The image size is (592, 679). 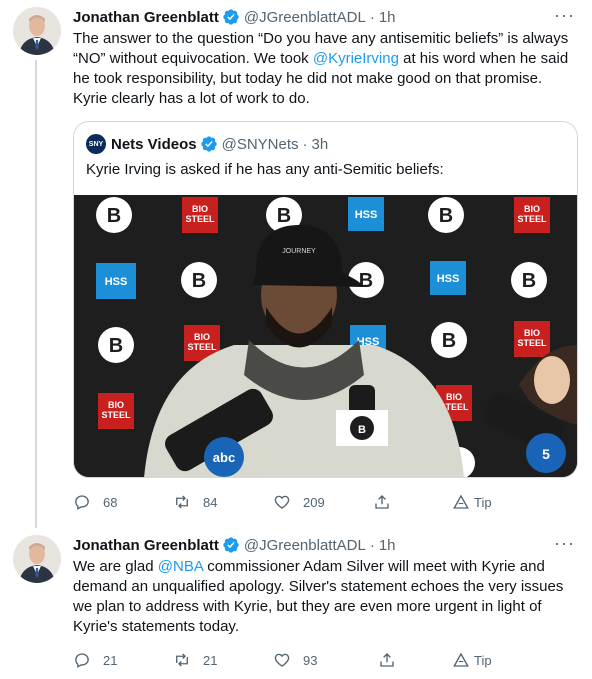 What do you see at coordinates (36, 294) in the screenshot?
I see `thread-line` at bounding box center [36, 294].